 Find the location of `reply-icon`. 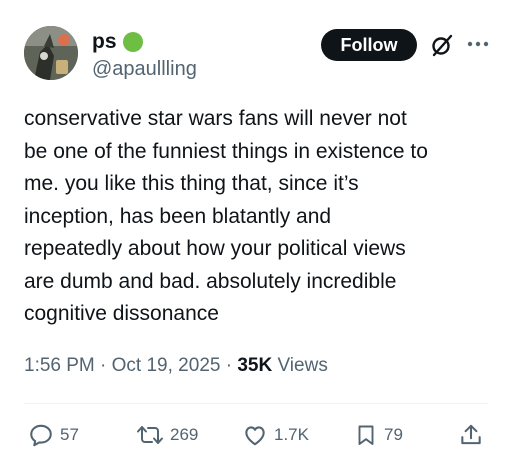

reply-icon is located at coordinates (41, 435).